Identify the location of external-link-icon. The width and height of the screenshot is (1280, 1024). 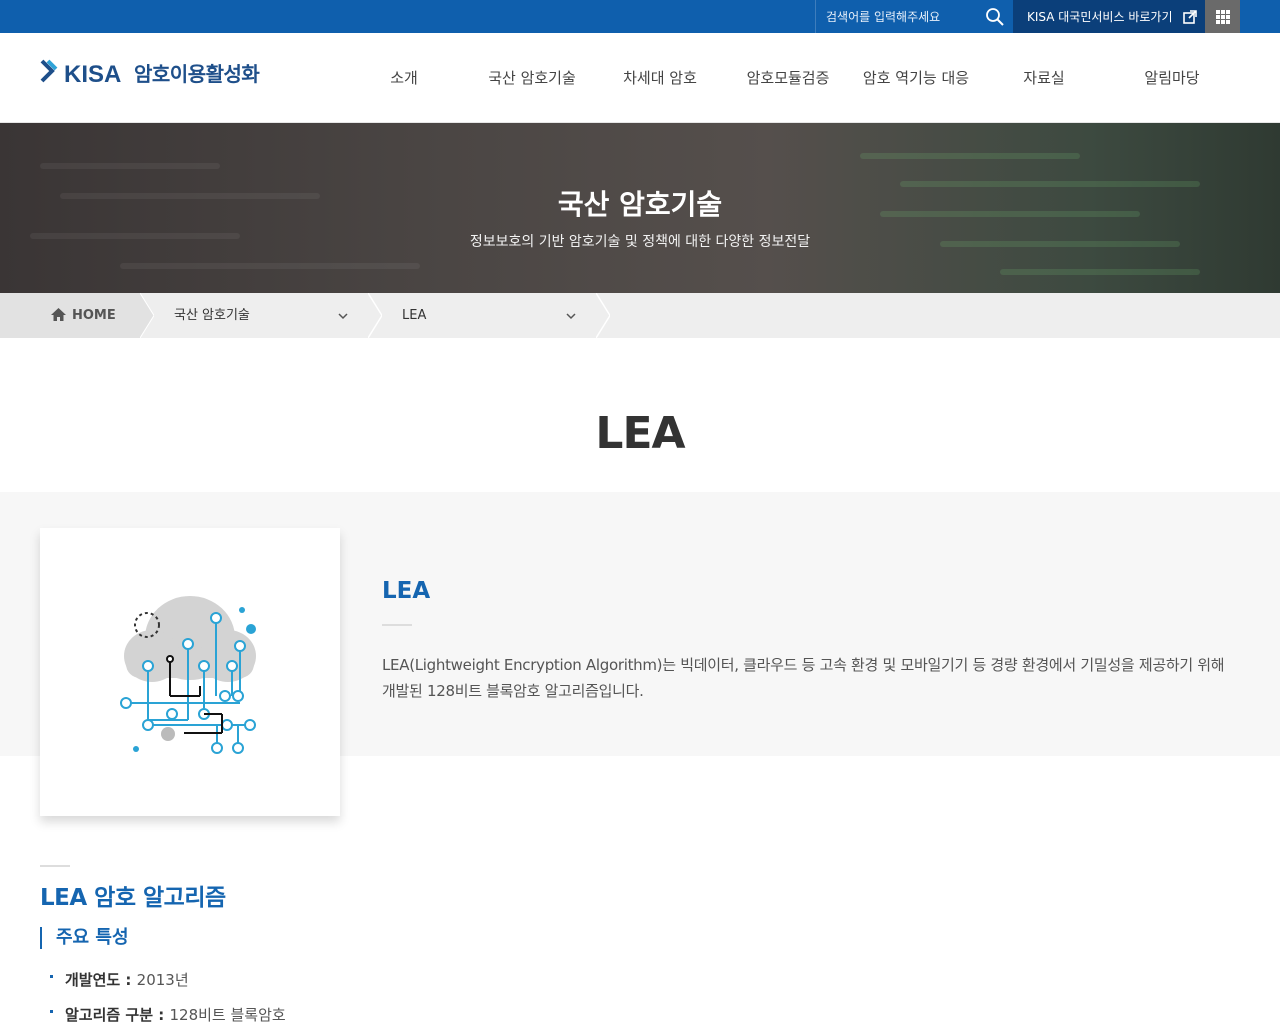
(1190, 17).